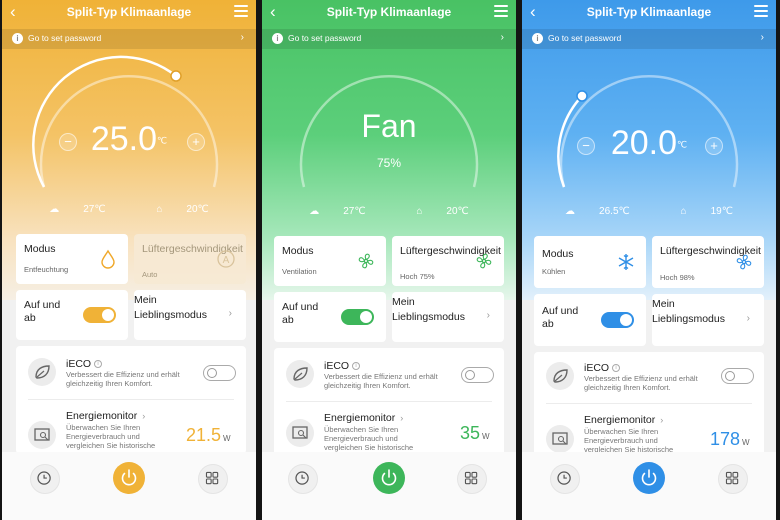  I want to click on energy-value: 178 W, so click(730, 439).